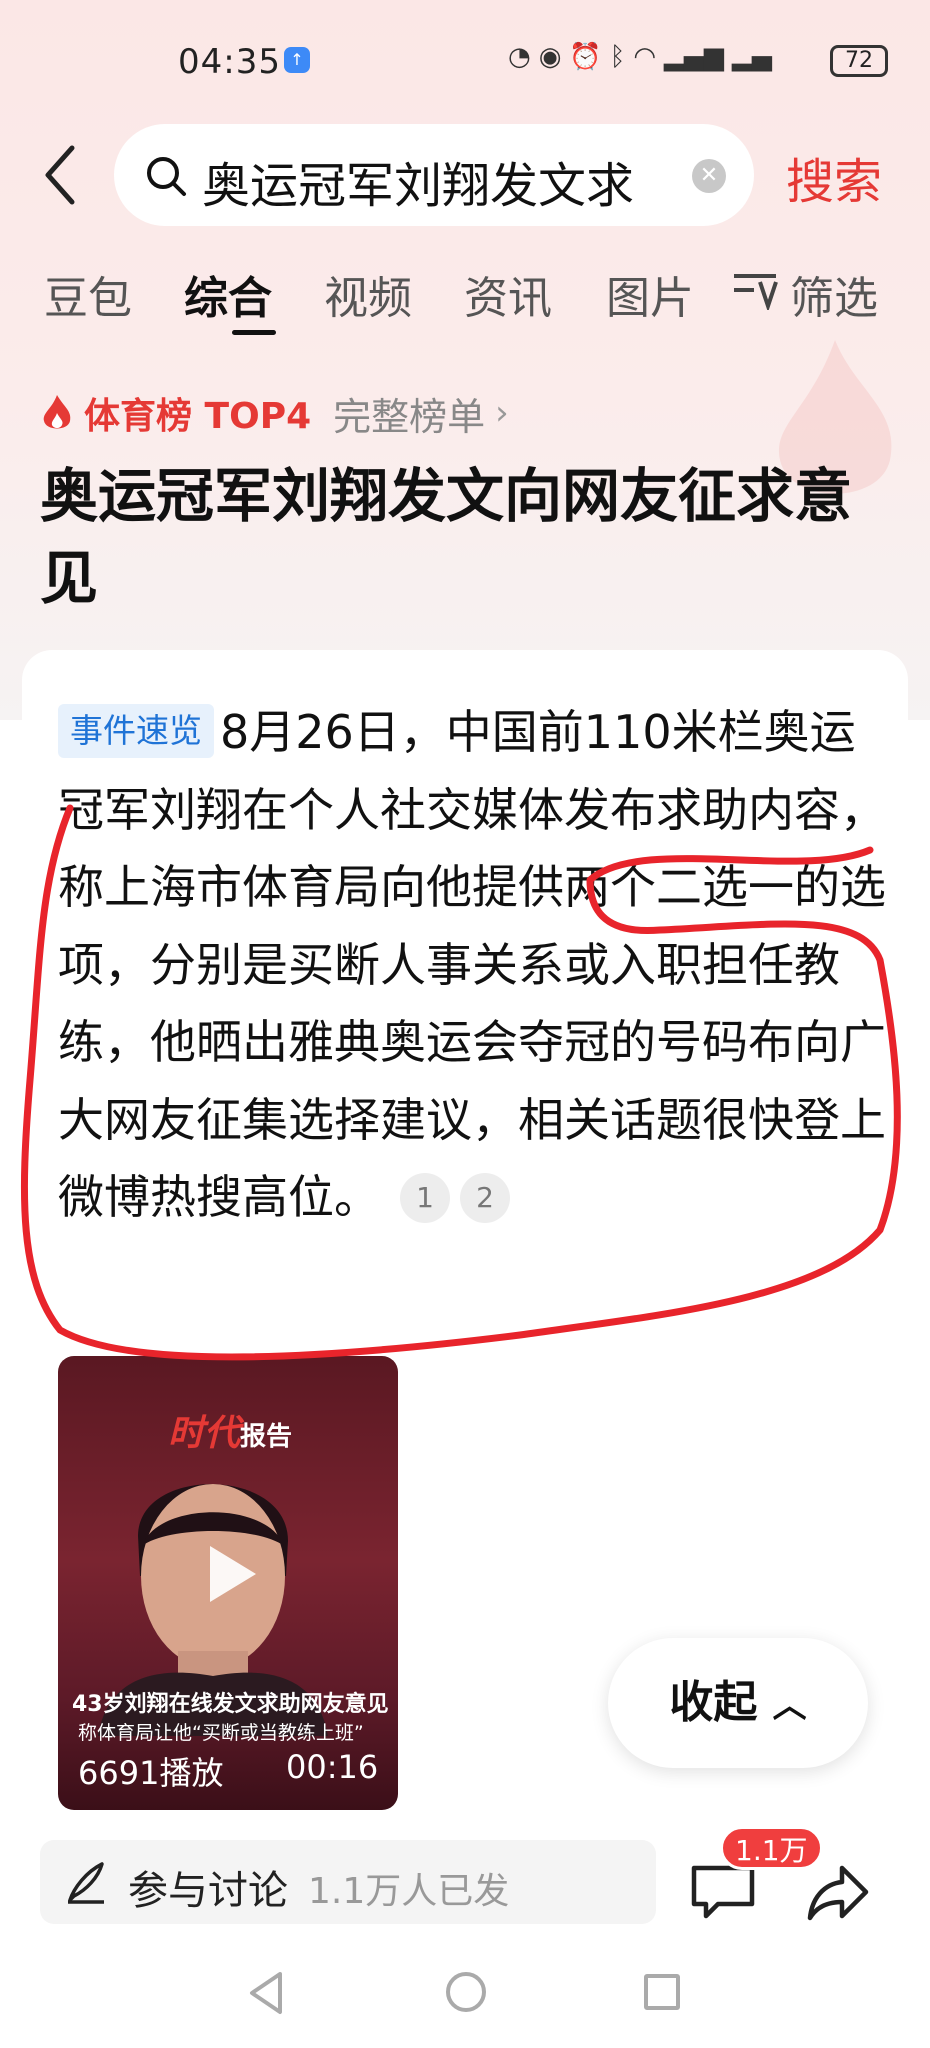  I want to click on video-caption-line1: 43岁刘翔在线发文求助网友意见, so click(230, 1704).